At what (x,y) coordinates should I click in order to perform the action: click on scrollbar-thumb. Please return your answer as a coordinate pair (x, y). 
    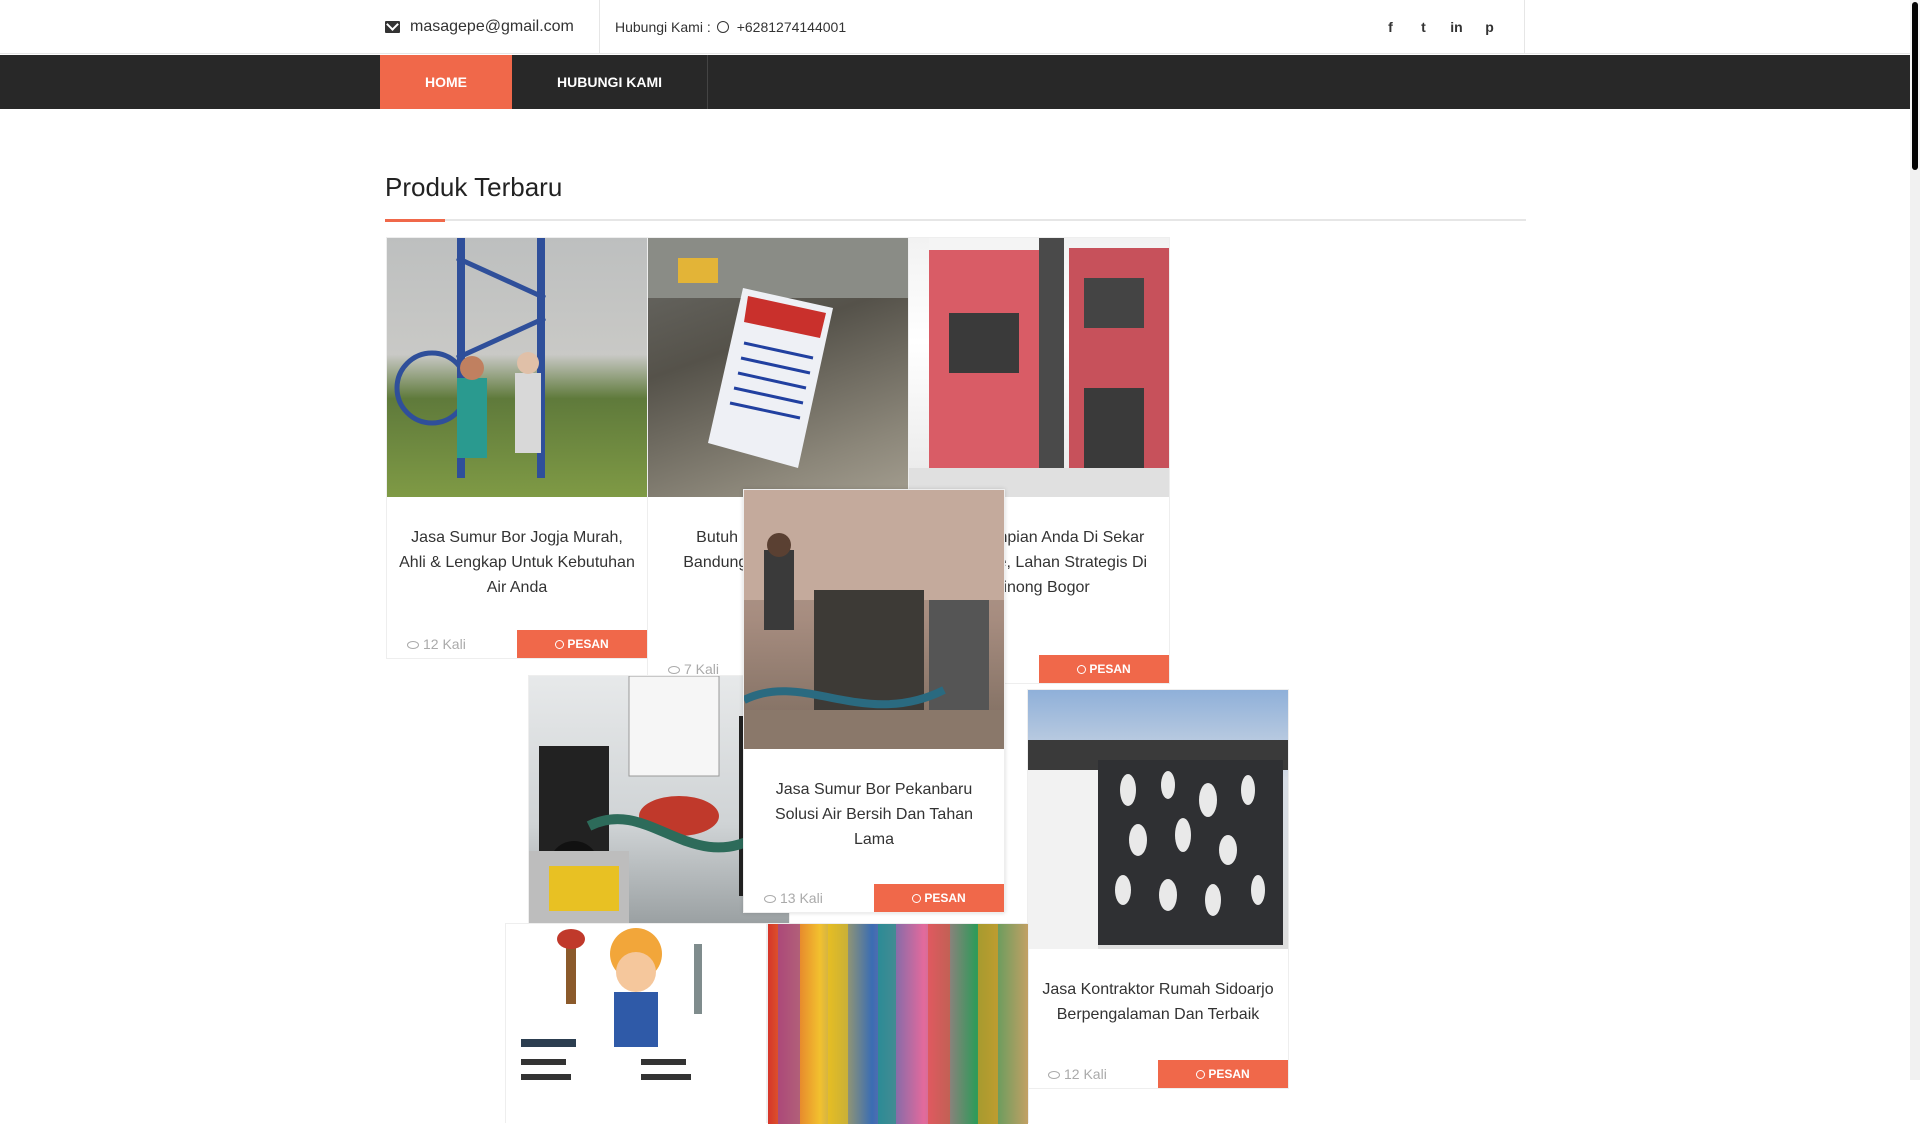
    Looking at the image, I should click on (1915, 86).